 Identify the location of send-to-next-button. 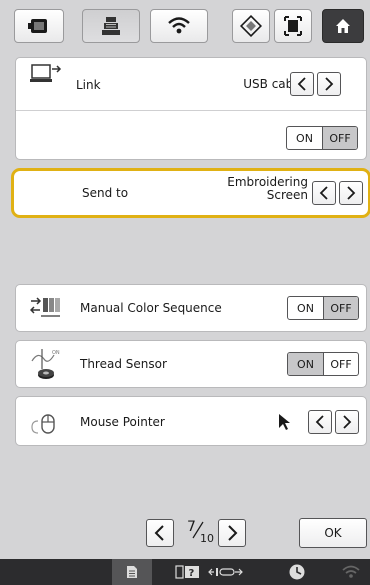
(351, 193).